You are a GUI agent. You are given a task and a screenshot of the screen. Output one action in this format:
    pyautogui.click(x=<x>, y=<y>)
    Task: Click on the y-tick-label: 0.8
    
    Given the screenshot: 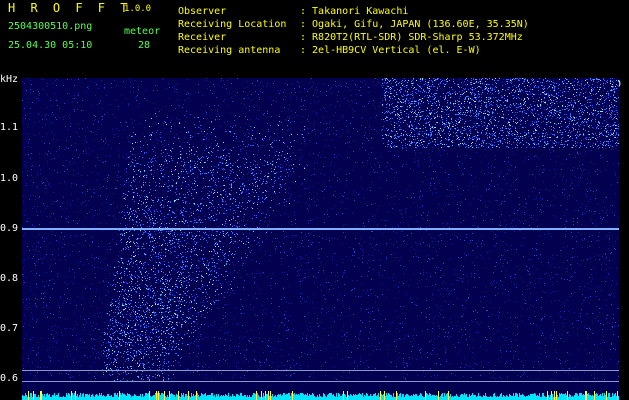 What is the action you would take?
    pyautogui.click(x=9, y=278)
    